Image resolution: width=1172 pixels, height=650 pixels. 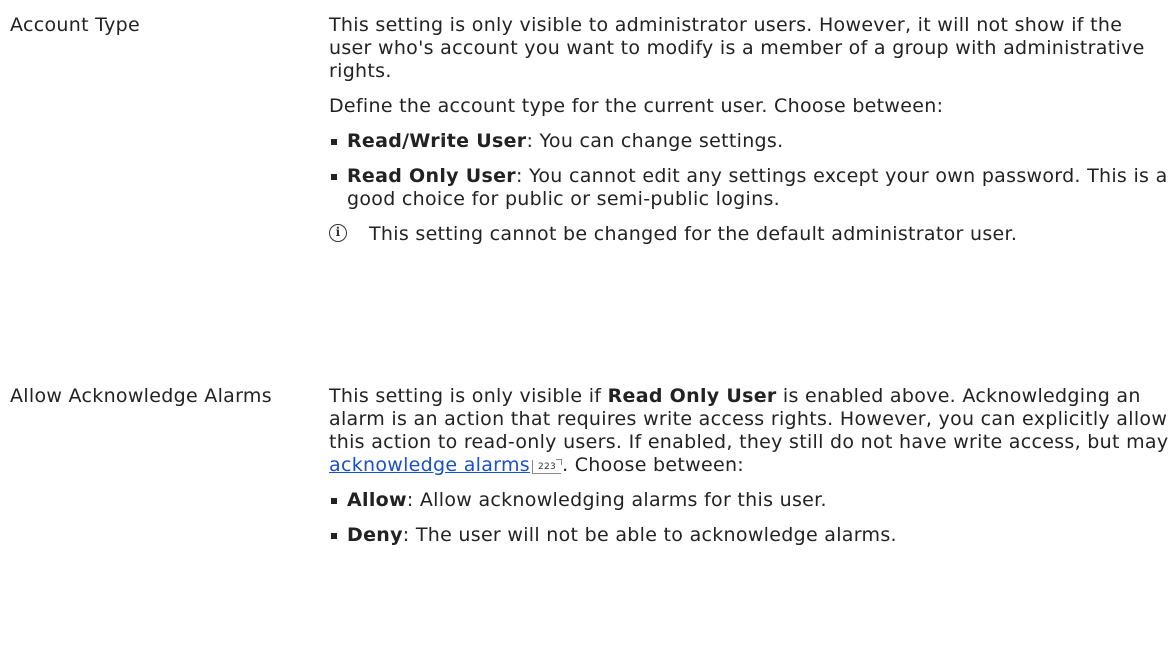 I want to click on acknowledge-alarms-link: acknowledge alarms, so click(x=429, y=465).